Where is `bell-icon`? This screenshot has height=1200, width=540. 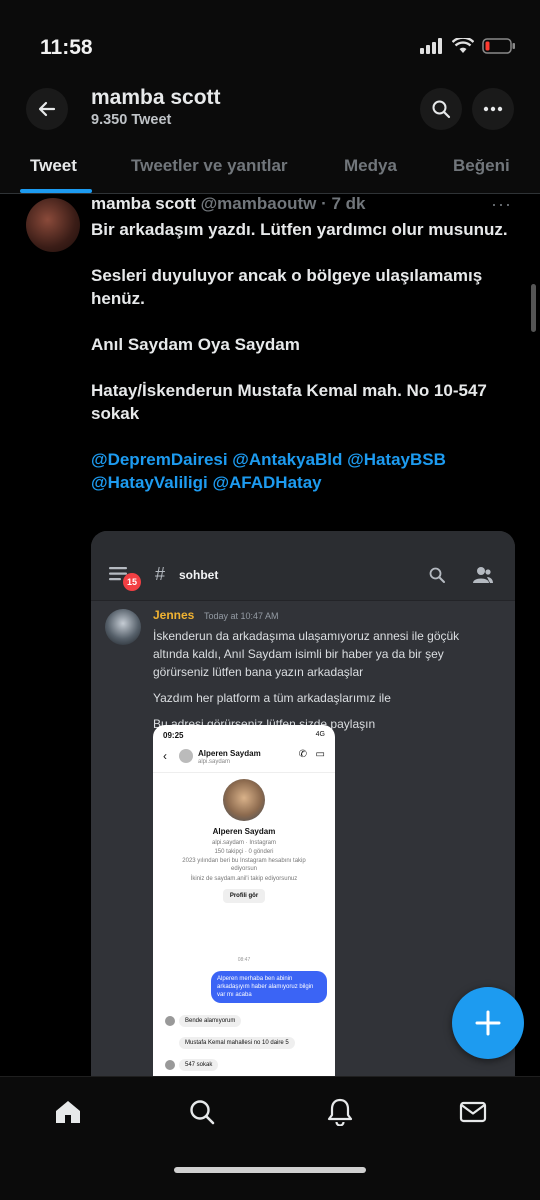 bell-icon is located at coordinates (340, 1112).